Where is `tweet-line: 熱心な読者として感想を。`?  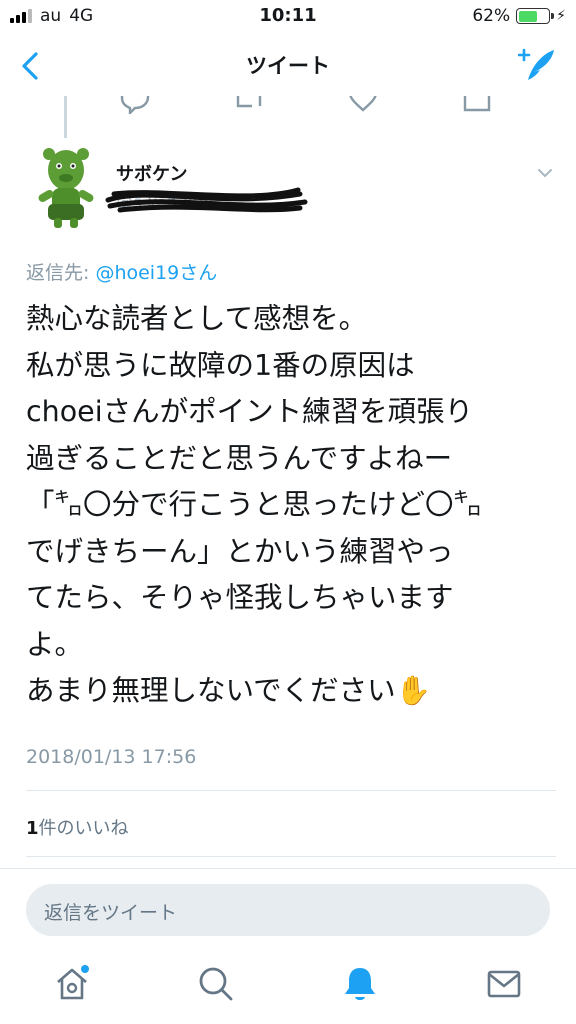
tweet-line: 熱心な読者として感想を。 is located at coordinates (197, 318).